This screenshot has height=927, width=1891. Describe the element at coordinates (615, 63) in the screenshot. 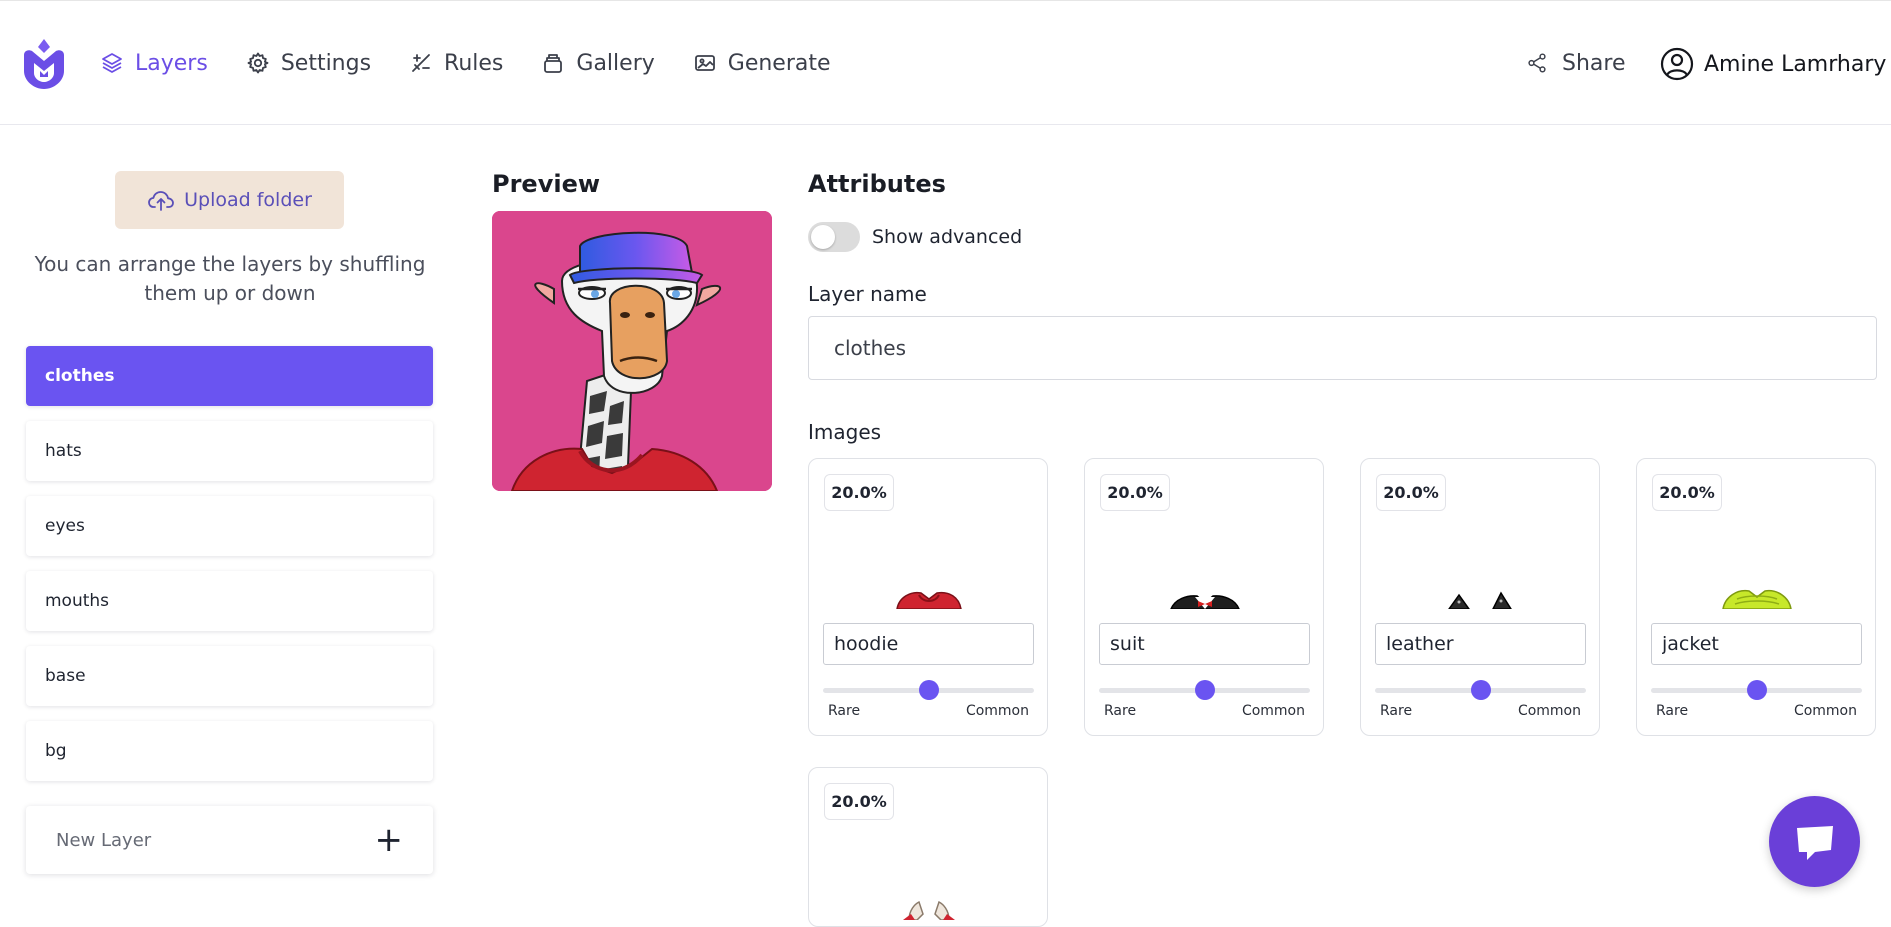

I see `nav-gallery-label: Gallery` at that location.